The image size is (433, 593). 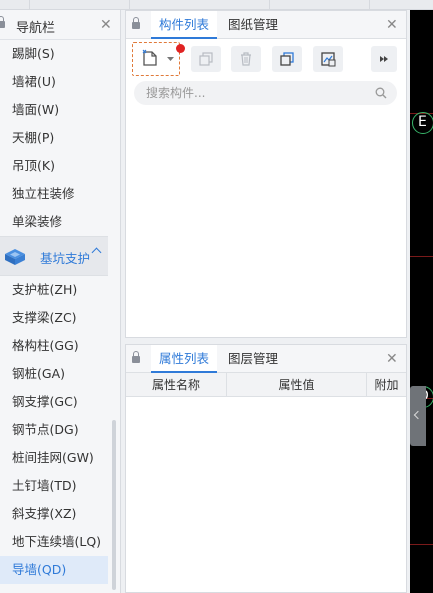 What do you see at coordinates (170, 59) in the screenshot?
I see `dropdown-arrow-icon` at bounding box center [170, 59].